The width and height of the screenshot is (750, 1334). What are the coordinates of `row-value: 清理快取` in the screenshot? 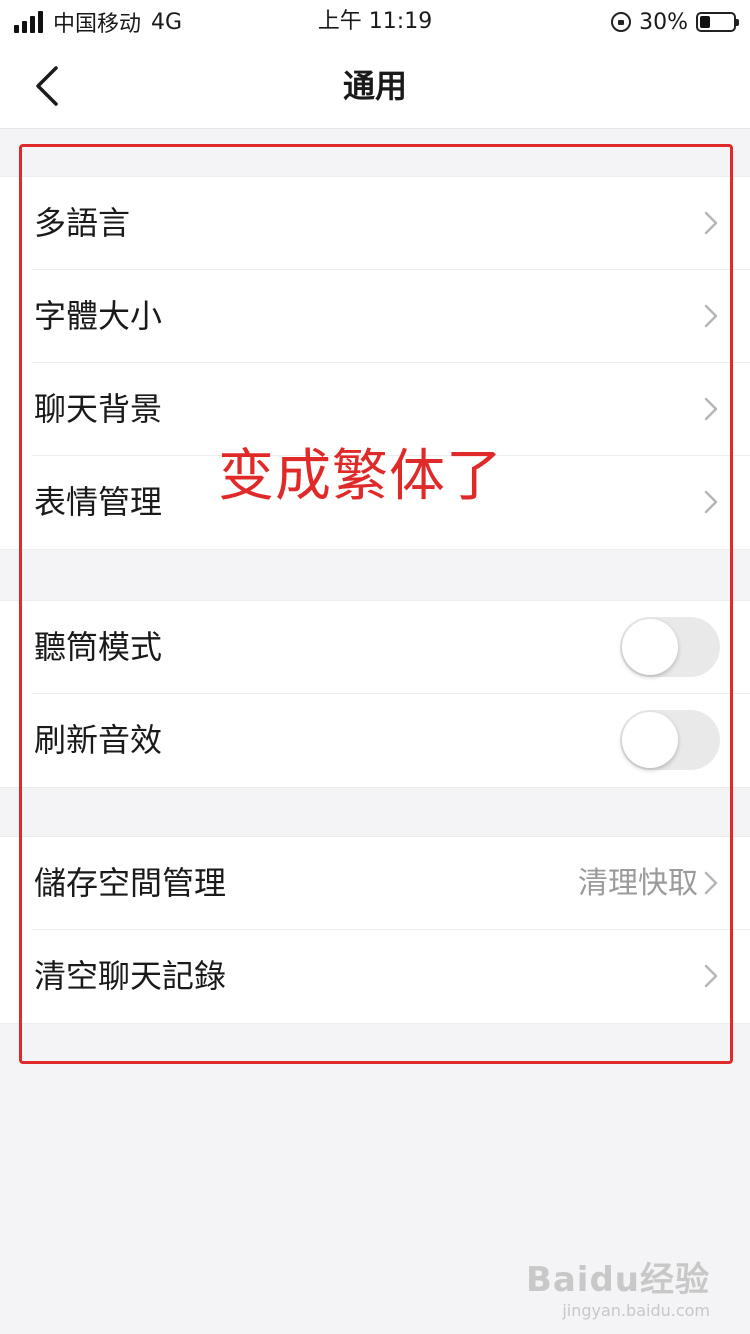 It's located at (638, 883).